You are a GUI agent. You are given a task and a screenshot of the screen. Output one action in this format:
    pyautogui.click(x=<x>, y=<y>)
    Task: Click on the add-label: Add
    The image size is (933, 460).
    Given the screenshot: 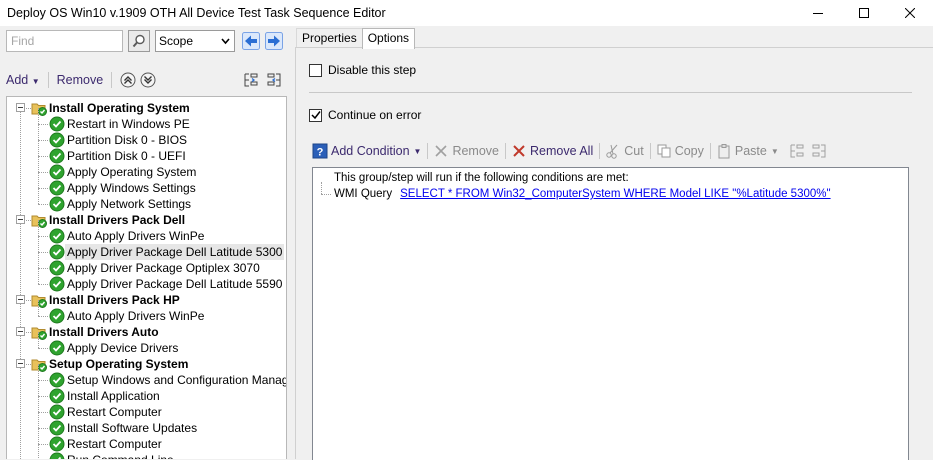 What is the action you would take?
    pyautogui.click(x=17, y=80)
    